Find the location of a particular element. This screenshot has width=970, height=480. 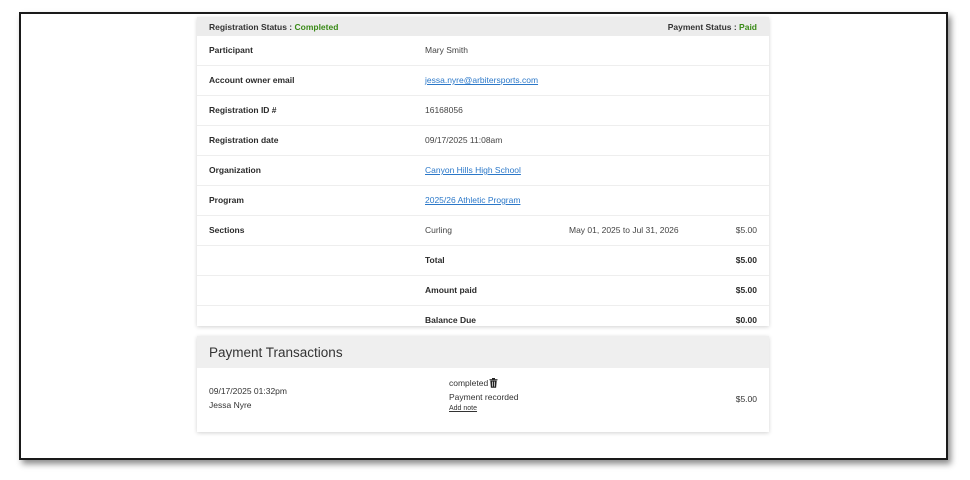

total-row: Total $5.00 is located at coordinates (483, 261).